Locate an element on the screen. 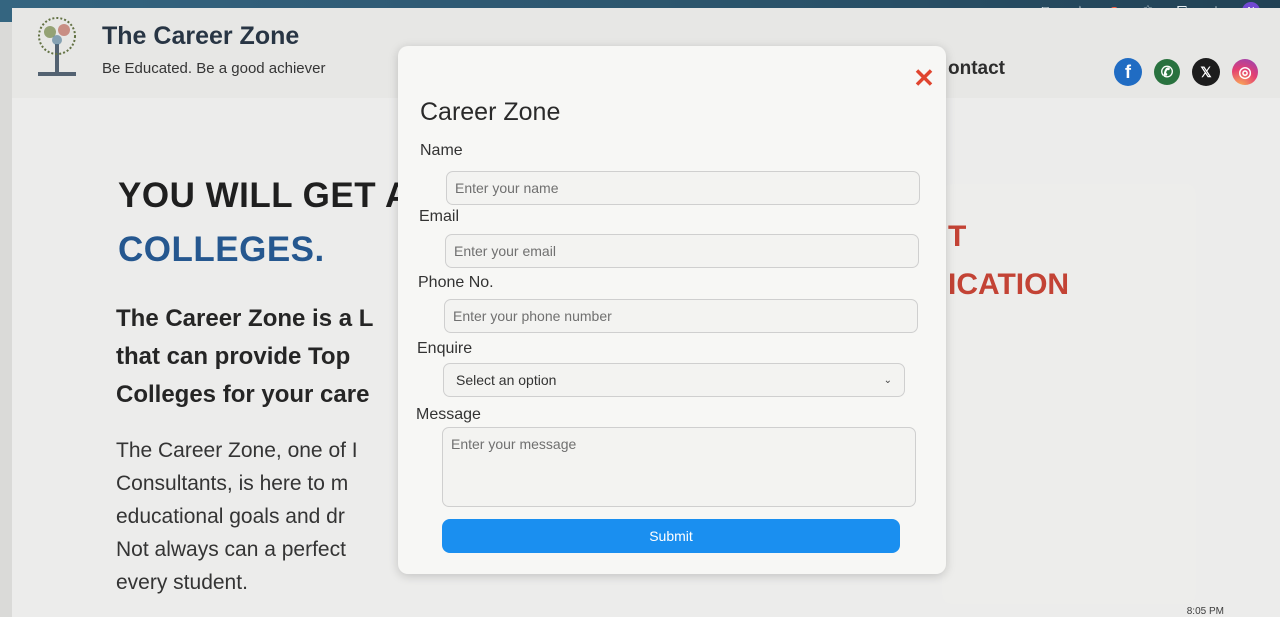 This screenshot has height=617, width=1280. enquire-selected-value: Select an option is located at coordinates (506, 380).